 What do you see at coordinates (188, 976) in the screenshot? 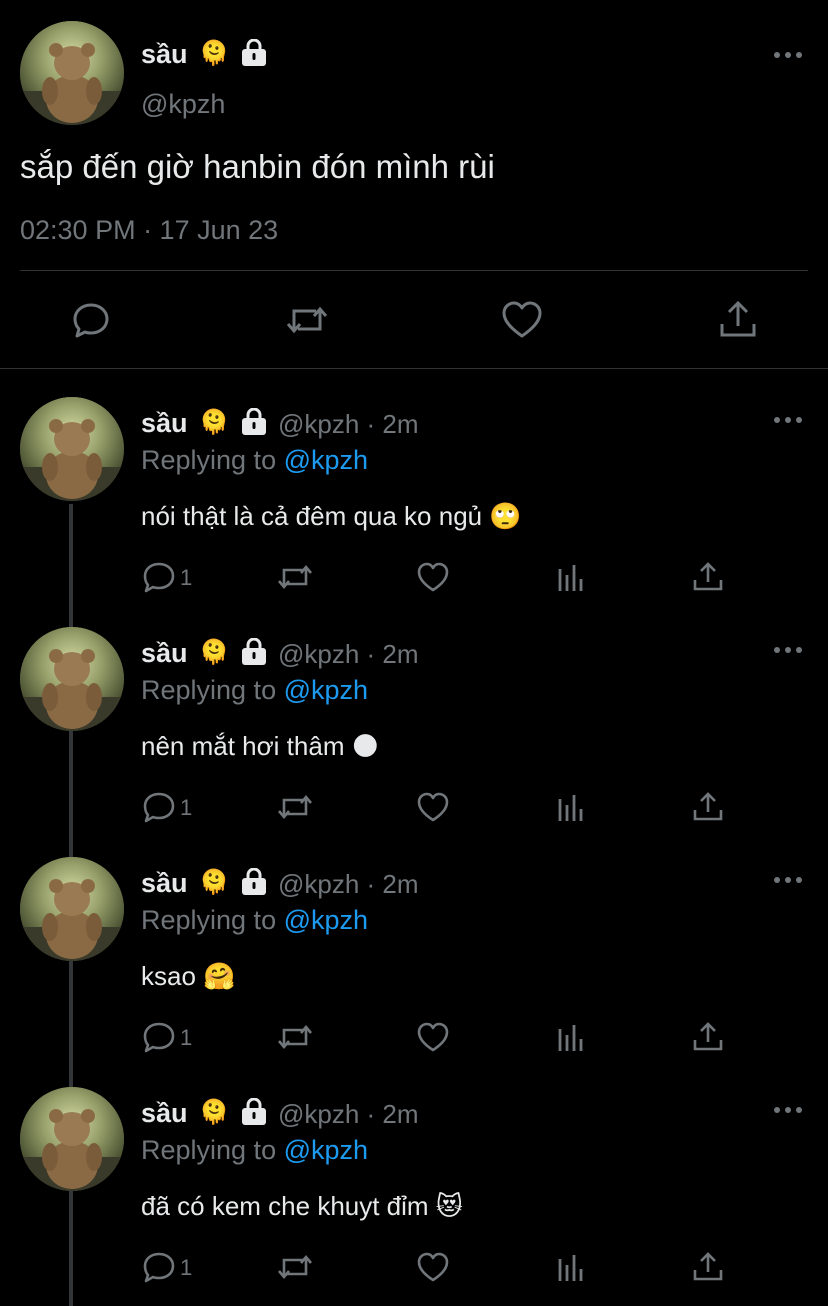
I see `reply-text: ksao 🤗` at bounding box center [188, 976].